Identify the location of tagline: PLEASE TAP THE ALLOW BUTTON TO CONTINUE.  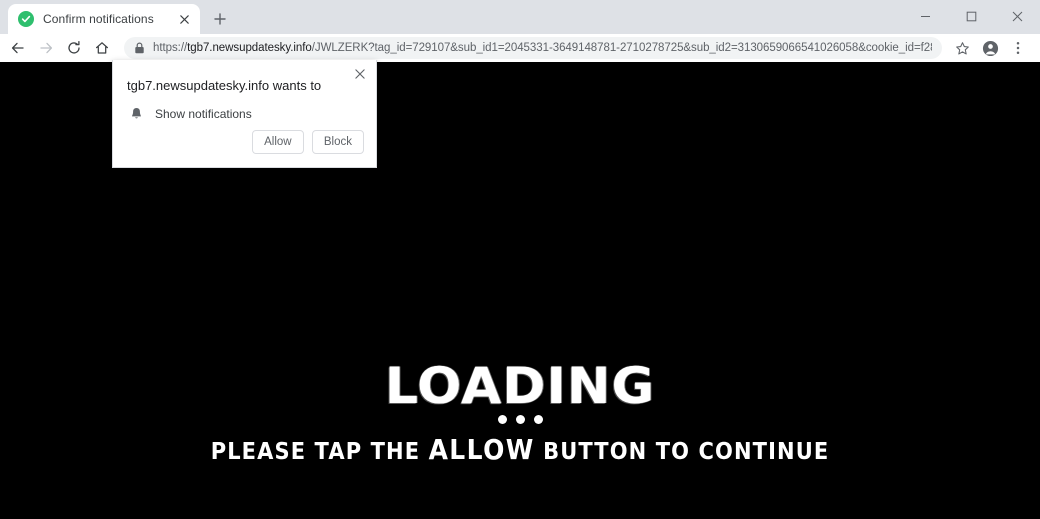
(520, 450).